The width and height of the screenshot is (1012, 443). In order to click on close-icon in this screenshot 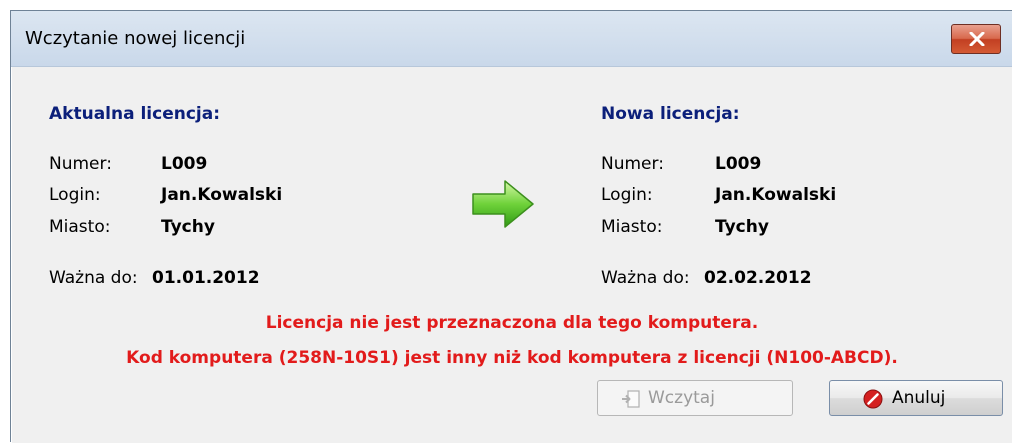, I will do `click(977, 39)`.